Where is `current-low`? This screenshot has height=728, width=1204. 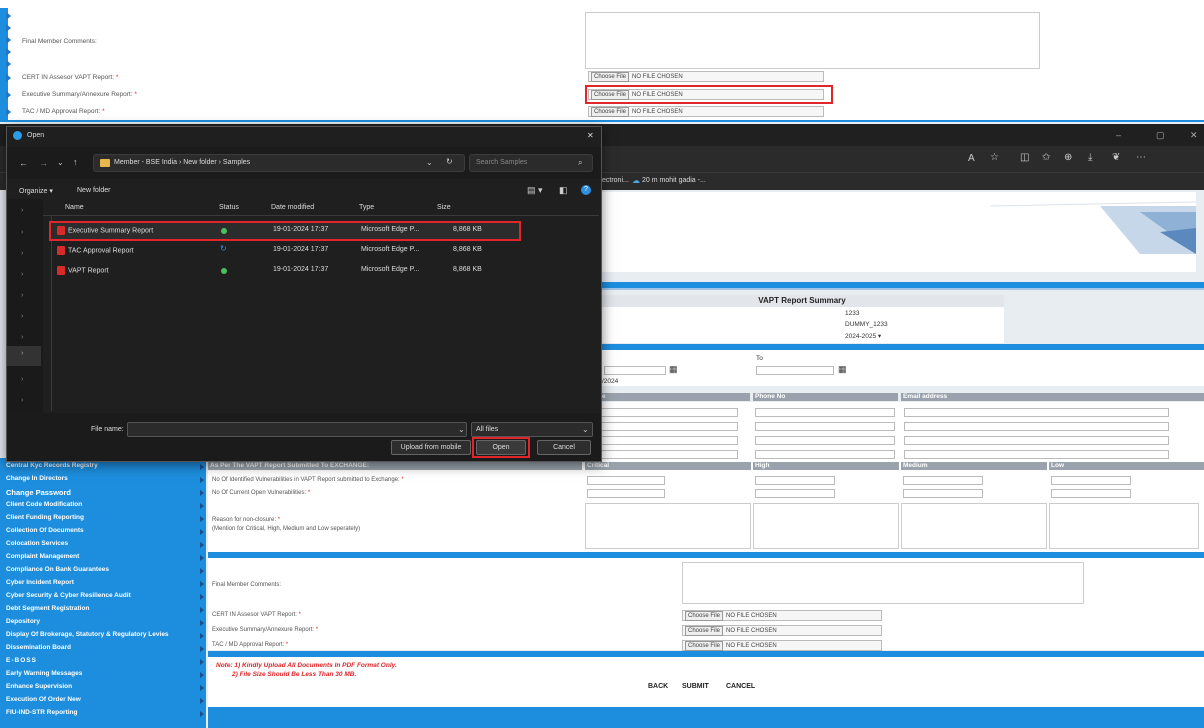 current-low is located at coordinates (1091, 493).